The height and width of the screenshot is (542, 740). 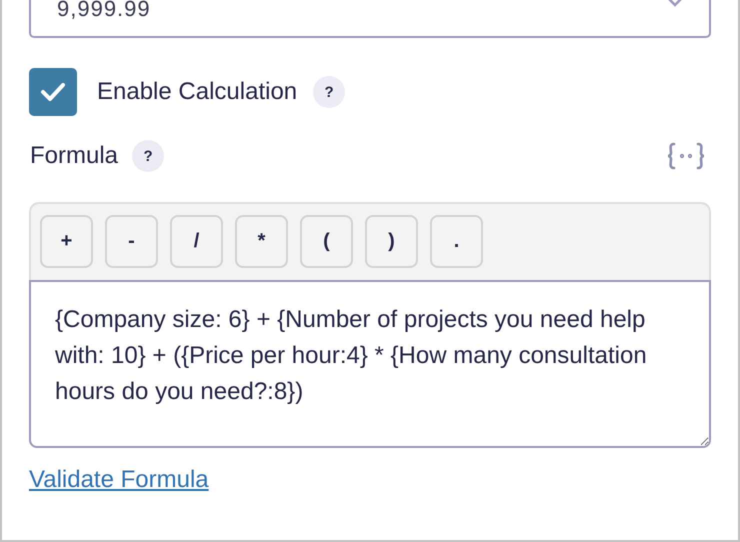 I want to click on operator-button: +, so click(x=66, y=241).